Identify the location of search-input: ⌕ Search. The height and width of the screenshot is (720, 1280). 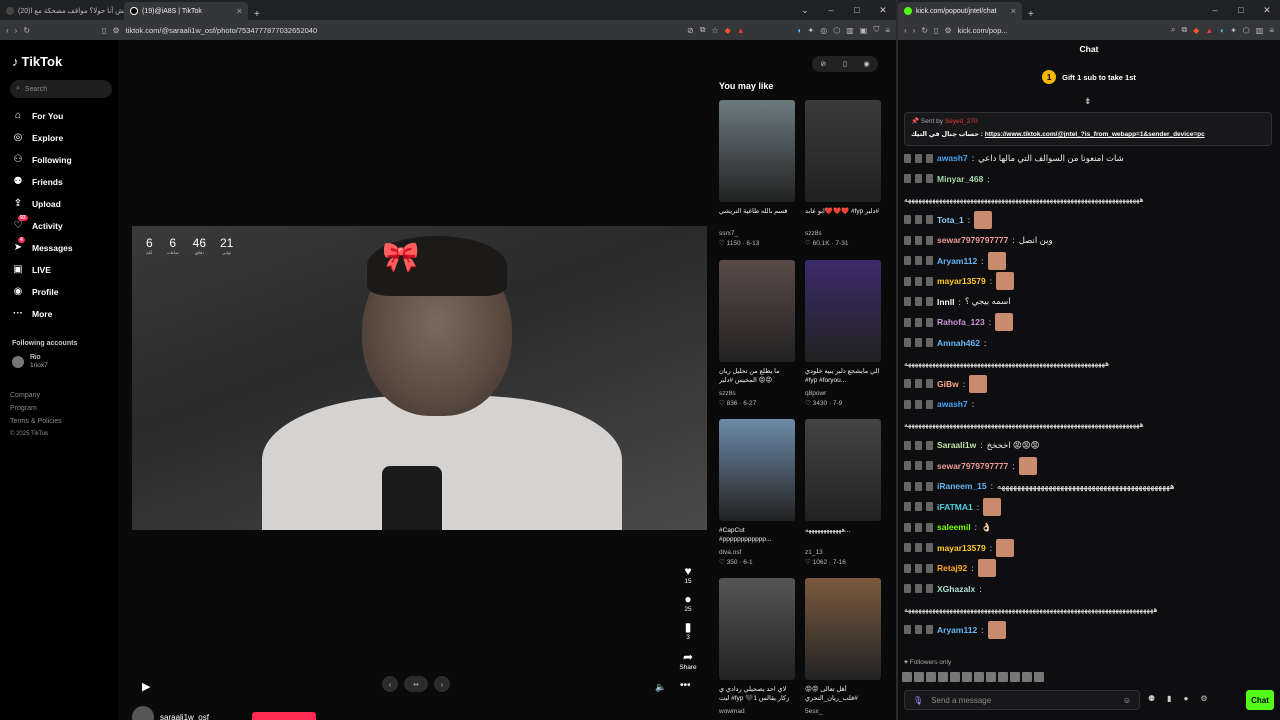
(61, 89).